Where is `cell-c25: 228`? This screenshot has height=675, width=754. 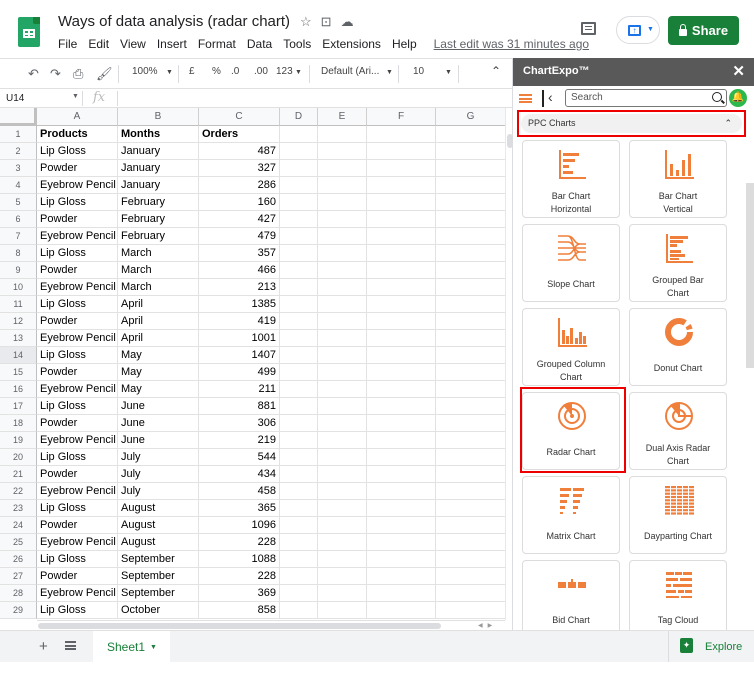 cell-c25: 228 is located at coordinates (239, 542).